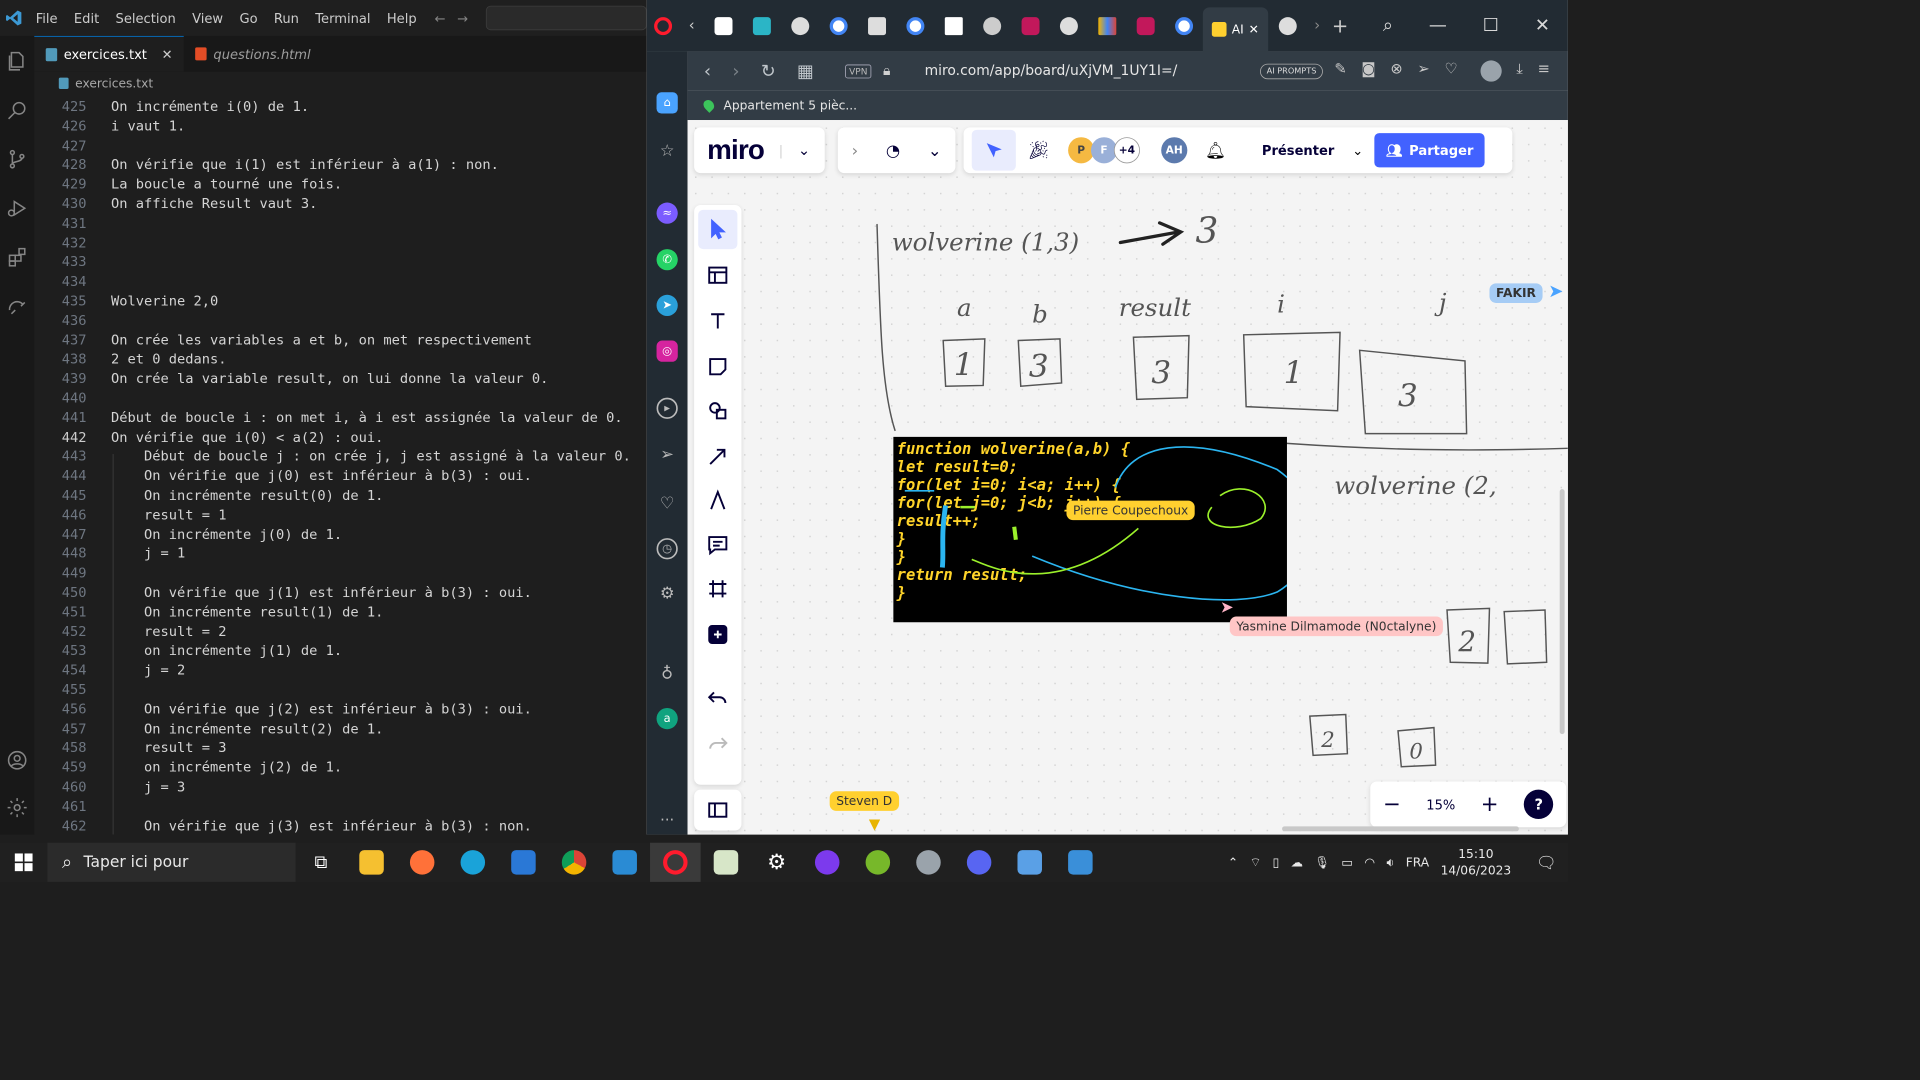 The image size is (1920, 1080). Describe the element at coordinates (717, 500) in the screenshot. I see `pen-icon` at that location.